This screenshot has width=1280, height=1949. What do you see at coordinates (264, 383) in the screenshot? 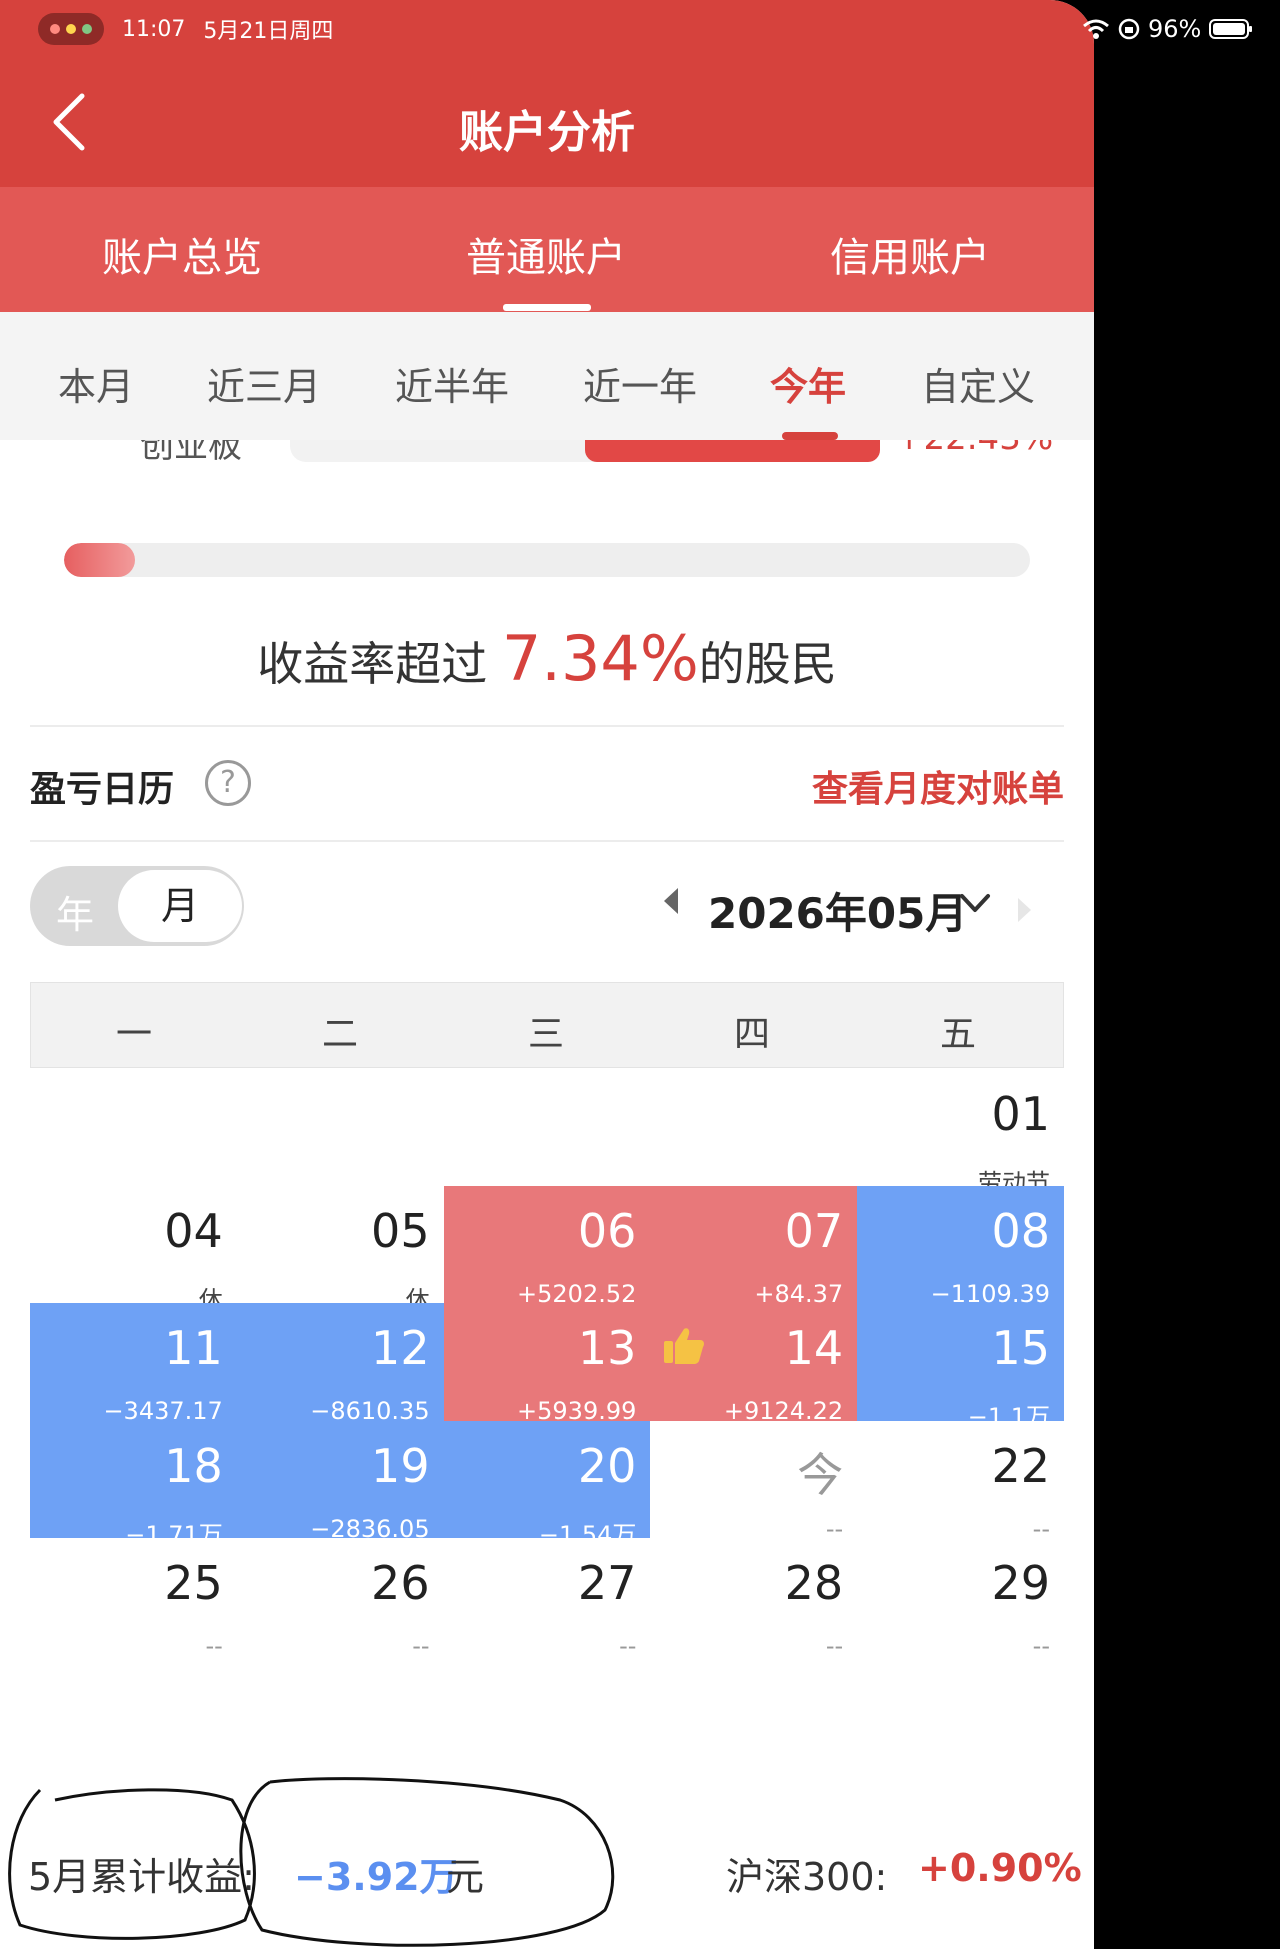
I see `period-three-months: 近三月` at bounding box center [264, 383].